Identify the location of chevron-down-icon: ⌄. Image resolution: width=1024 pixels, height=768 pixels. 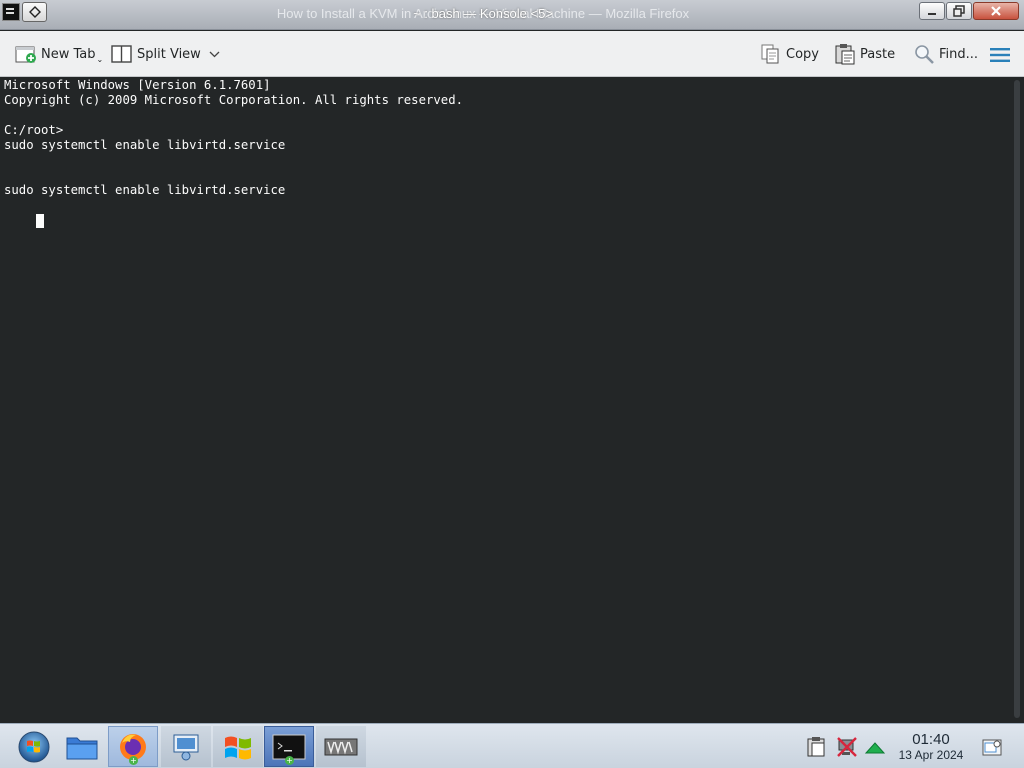
(100, 59).